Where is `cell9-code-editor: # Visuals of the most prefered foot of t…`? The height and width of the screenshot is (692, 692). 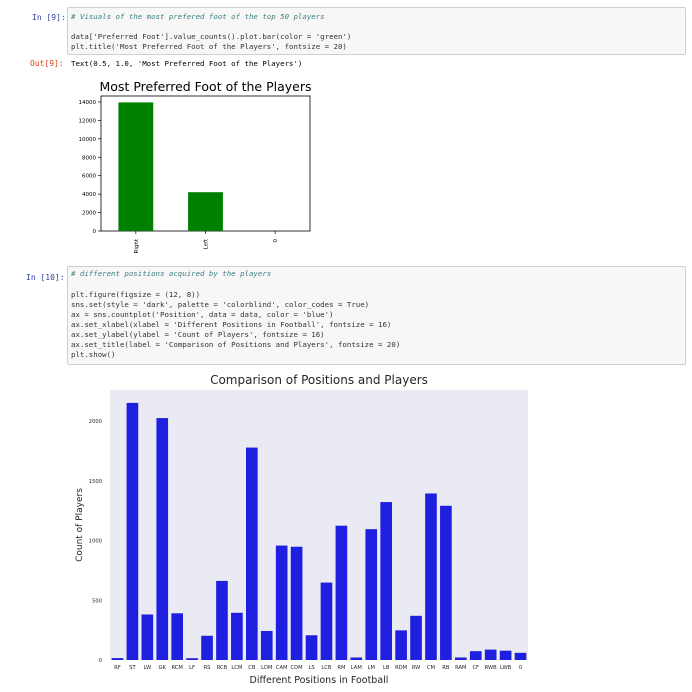
cell9-code-editor: # Visuals of the most prefered foot of t… is located at coordinates (376, 31).